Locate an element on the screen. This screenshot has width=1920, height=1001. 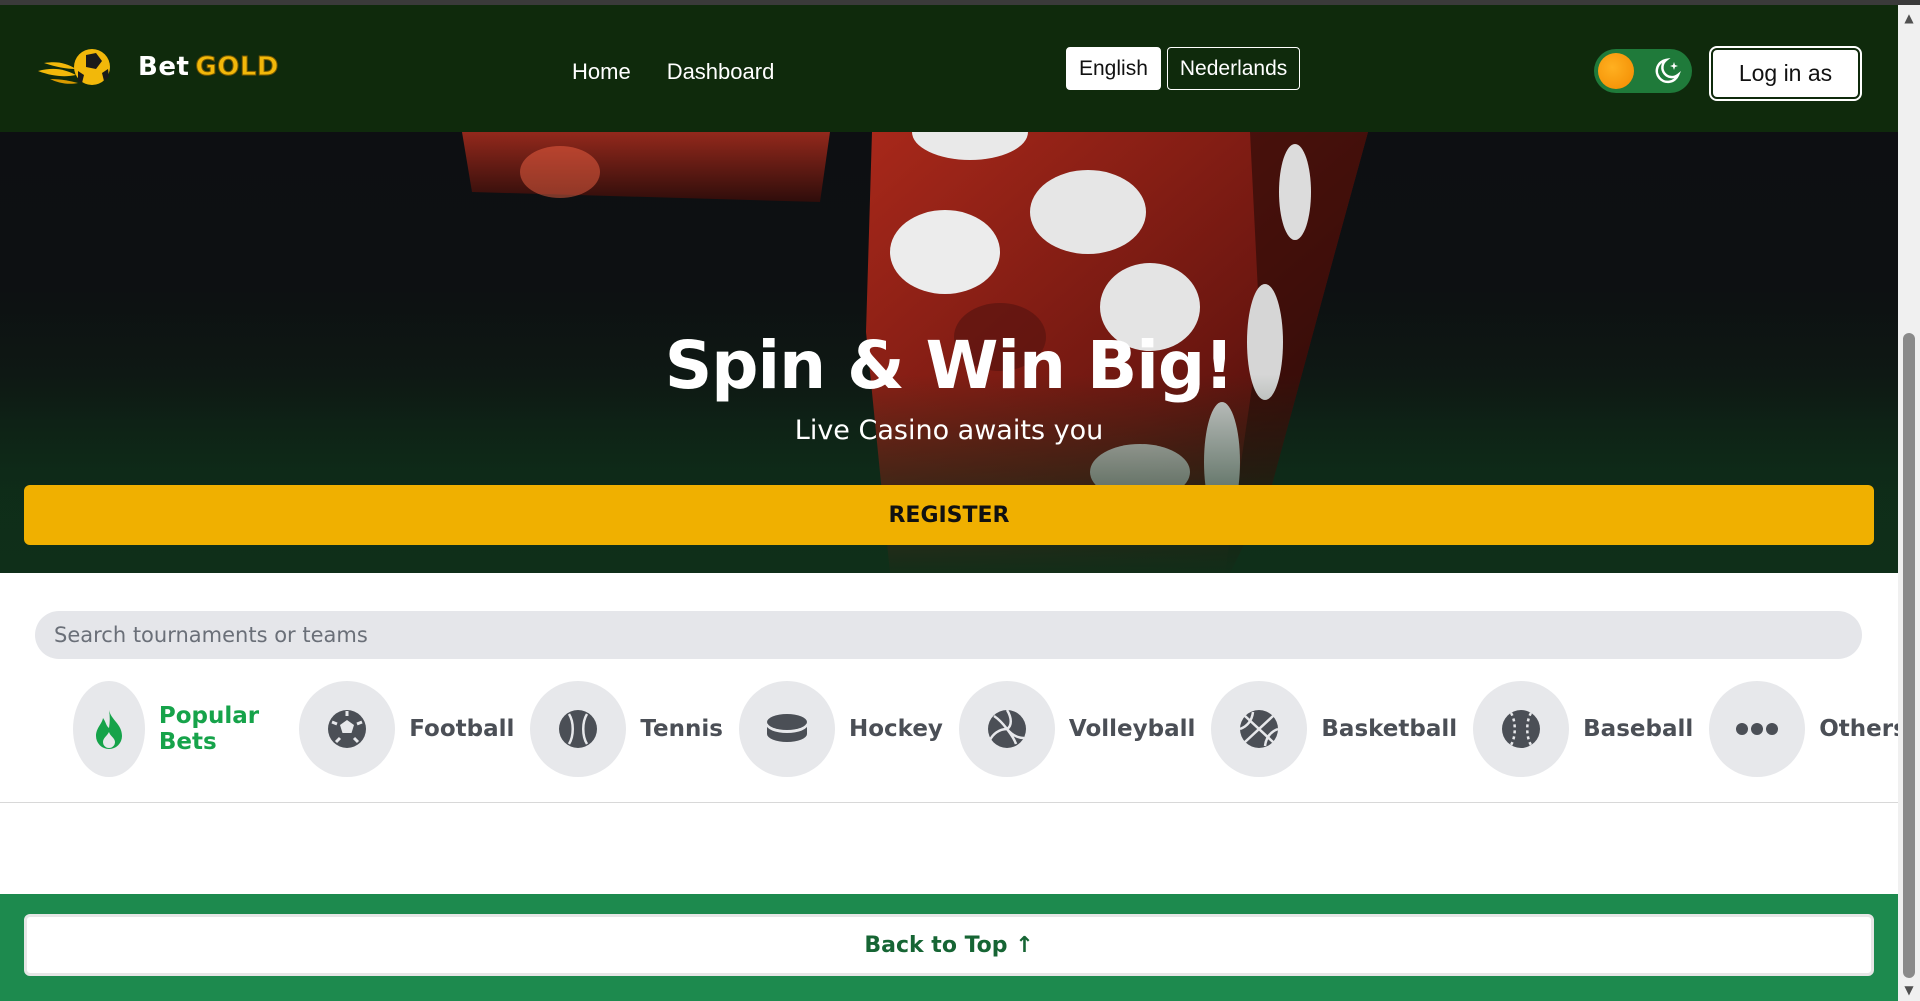
login-button: Log in as is located at coordinates (1785, 73).